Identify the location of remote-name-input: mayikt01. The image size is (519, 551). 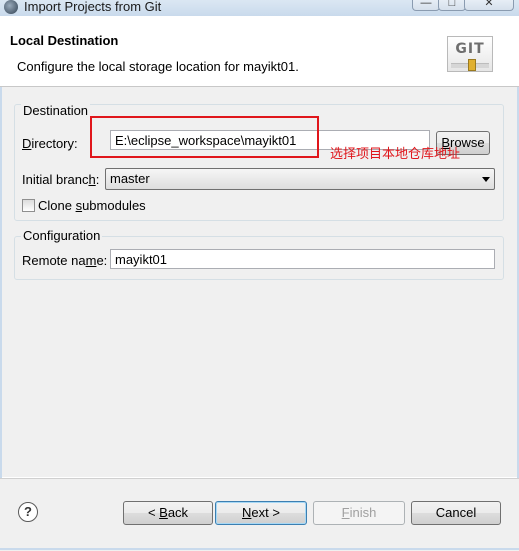
(302, 259).